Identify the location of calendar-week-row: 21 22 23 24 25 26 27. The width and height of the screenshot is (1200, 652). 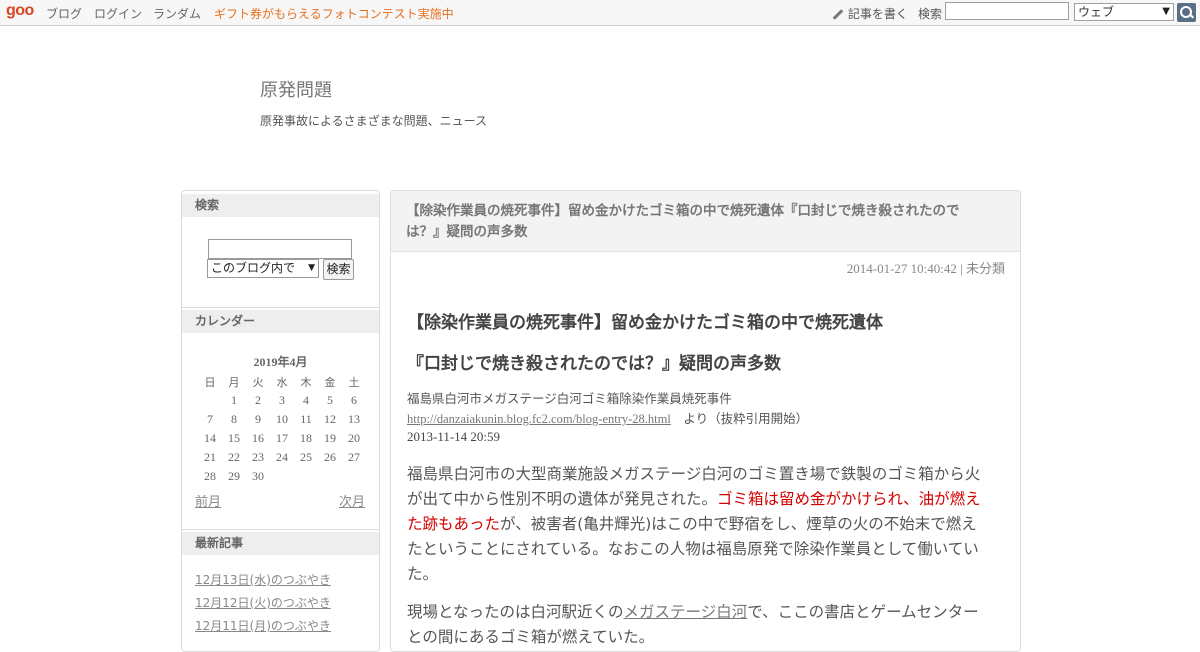
(282, 457).